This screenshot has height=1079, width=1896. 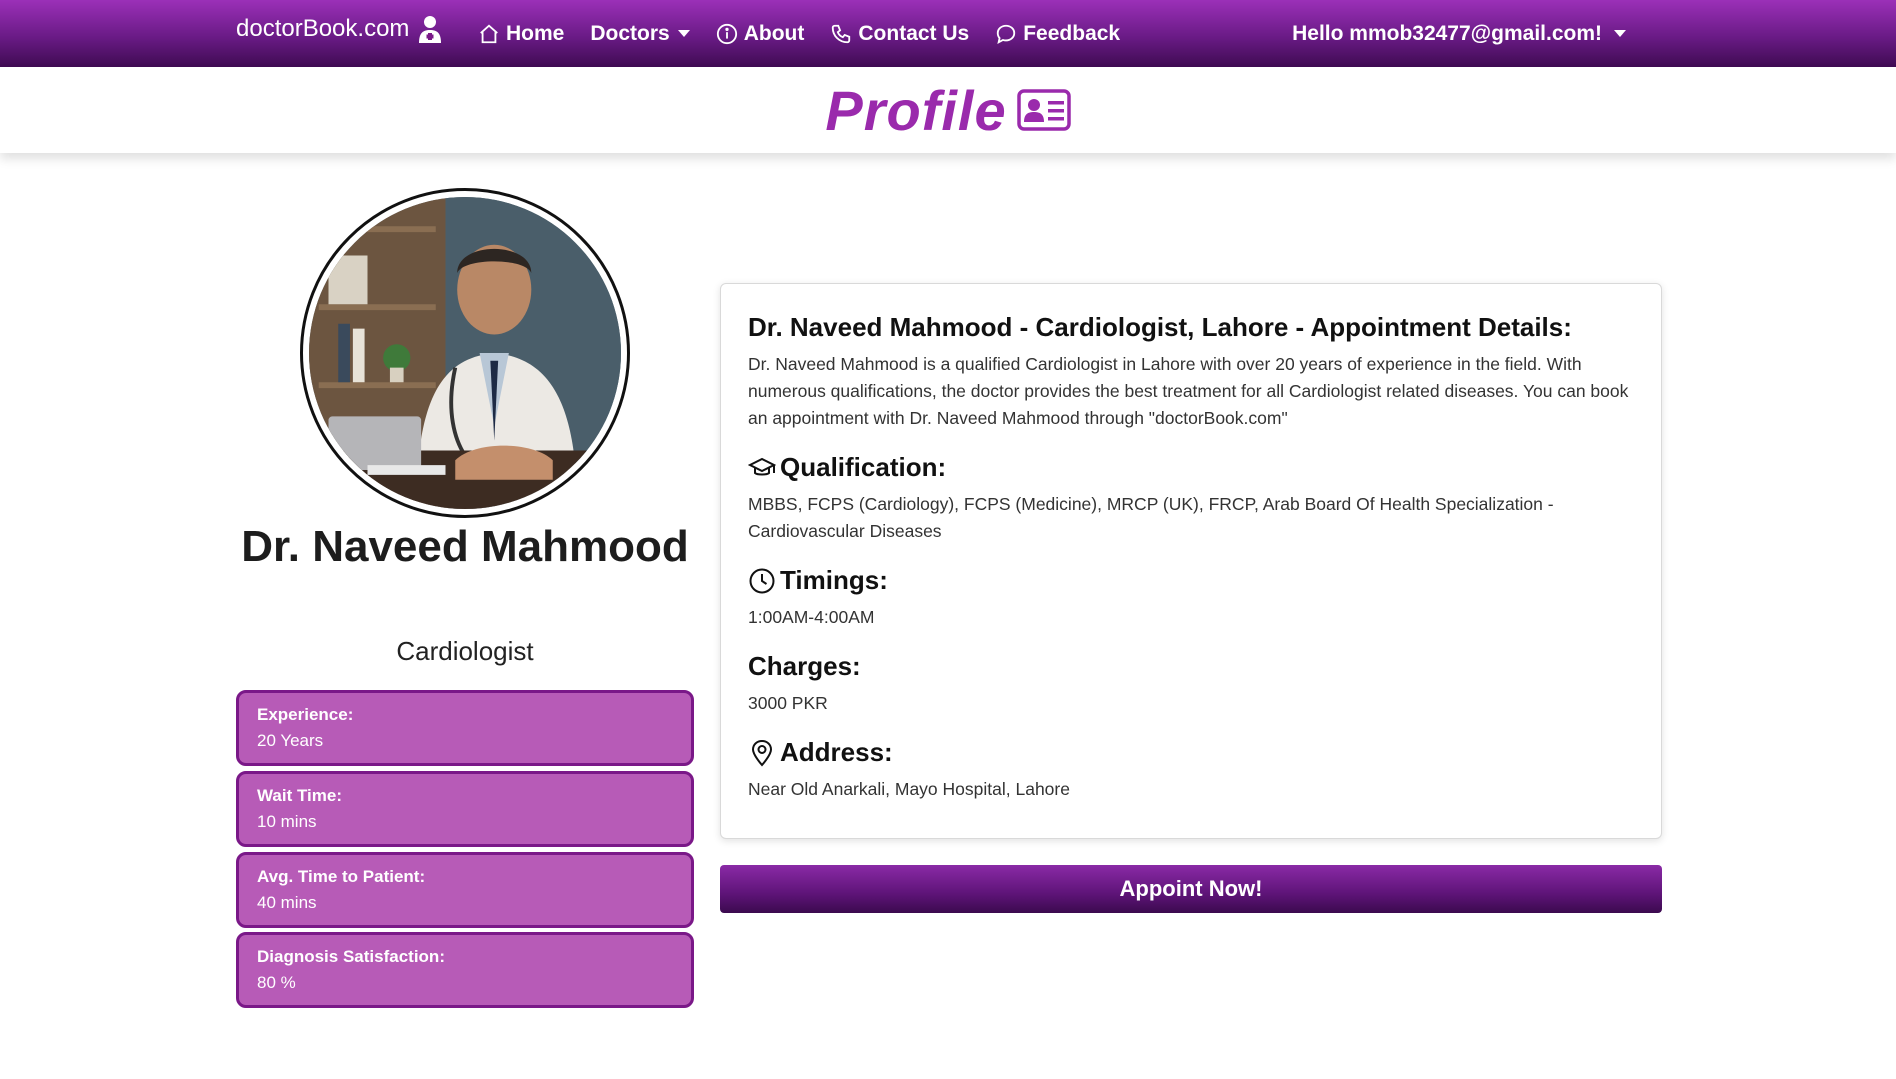 I want to click on appoint-now-button: Appoint Now!, so click(x=1191, y=889).